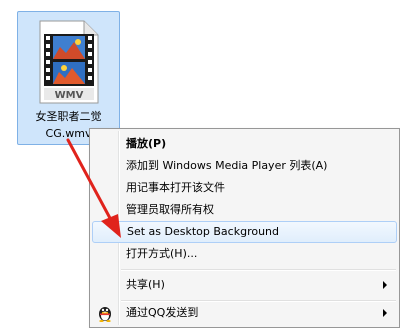  Describe the element at coordinates (244, 285) in the screenshot. I see `menu-item-share: 共享(H)` at that location.